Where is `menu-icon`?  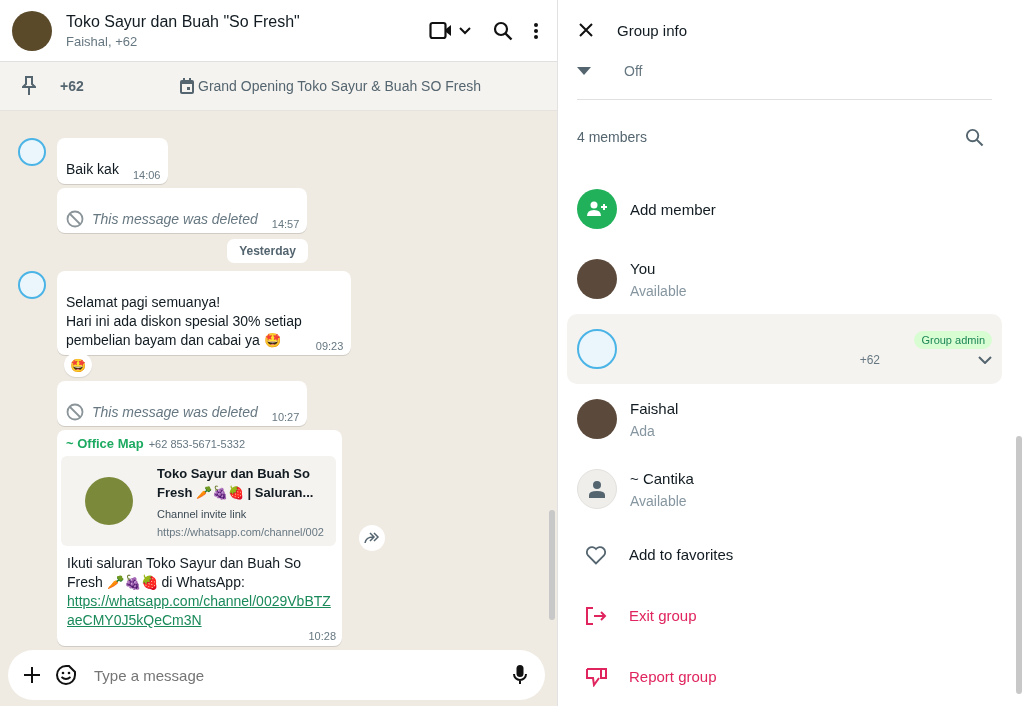
menu-icon is located at coordinates (536, 30).